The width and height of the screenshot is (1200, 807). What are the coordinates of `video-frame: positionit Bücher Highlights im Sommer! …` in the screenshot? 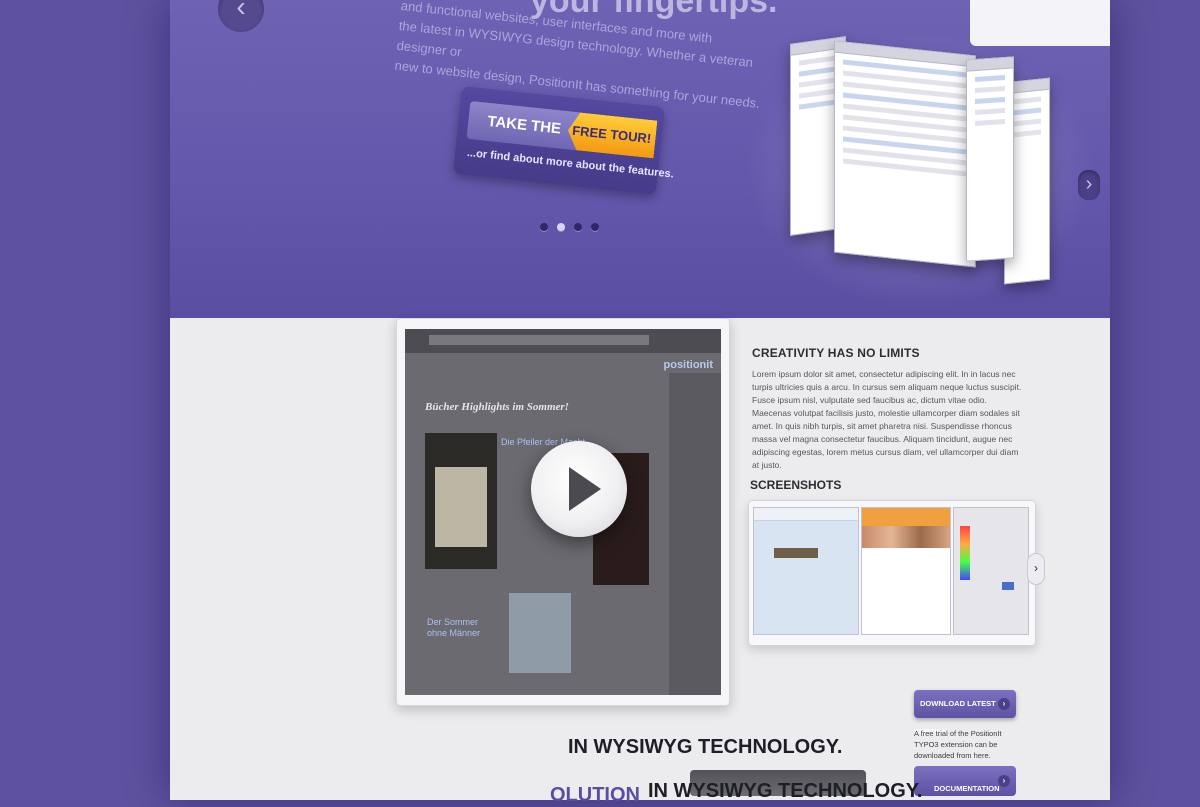 It's located at (563, 512).